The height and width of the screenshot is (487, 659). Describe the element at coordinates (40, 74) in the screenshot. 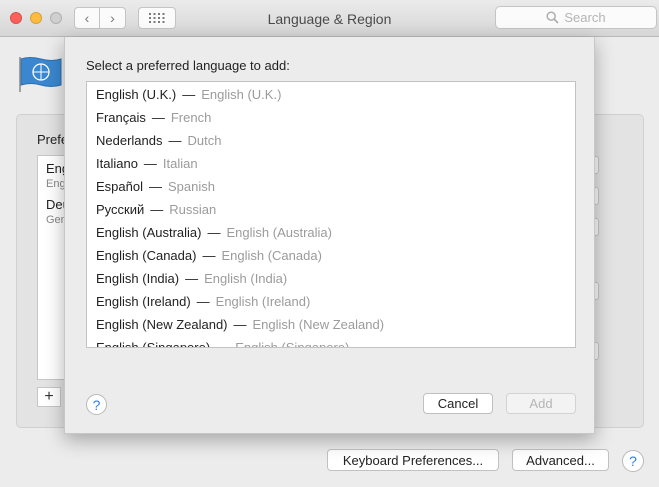

I see `globe-flag-icon` at that location.